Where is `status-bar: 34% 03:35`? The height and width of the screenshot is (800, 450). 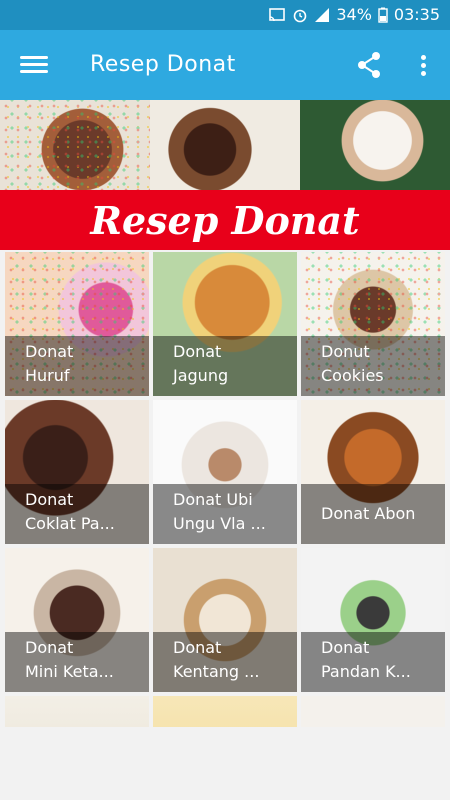 status-bar: 34% 03:35 is located at coordinates (225, 15).